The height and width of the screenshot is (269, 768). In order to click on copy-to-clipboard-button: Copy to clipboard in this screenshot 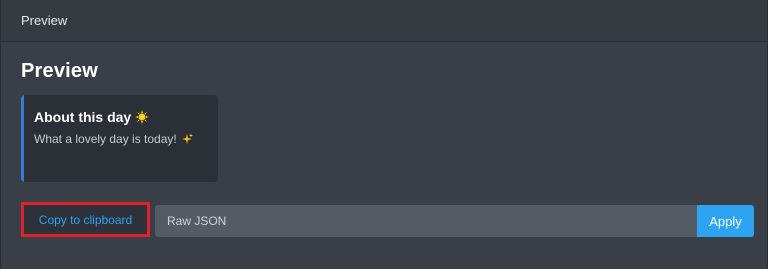, I will do `click(85, 219)`.